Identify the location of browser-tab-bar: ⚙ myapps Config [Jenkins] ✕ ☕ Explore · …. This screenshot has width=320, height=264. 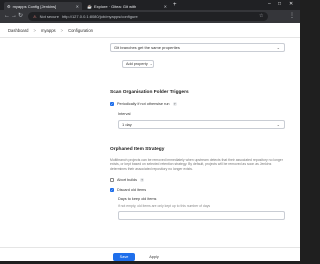
(150, 5).